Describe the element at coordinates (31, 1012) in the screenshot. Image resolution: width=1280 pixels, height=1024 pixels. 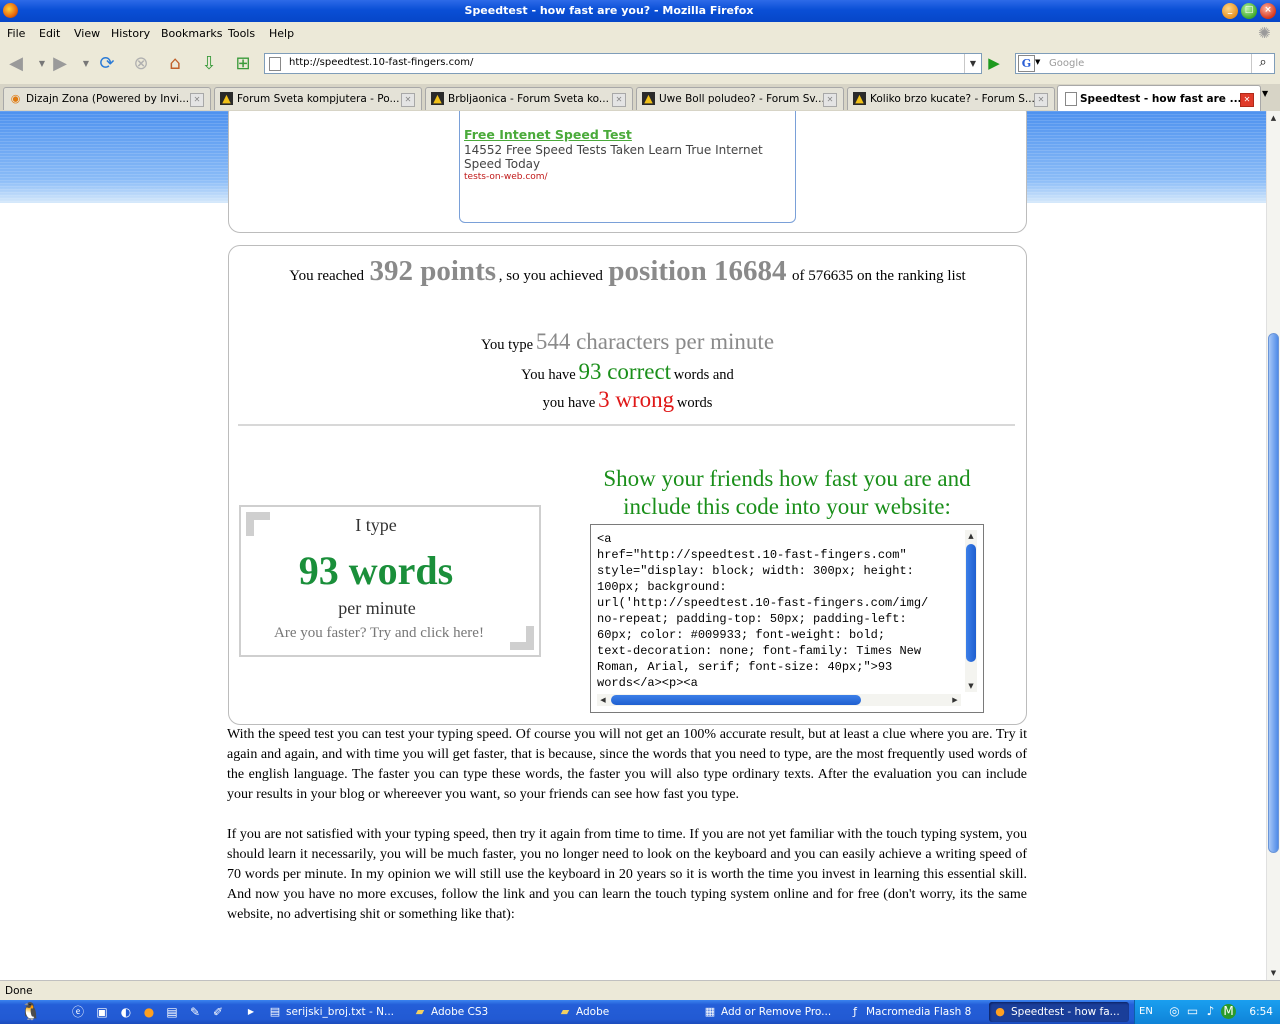
I see `start-penguin-icon: 🐧` at that location.